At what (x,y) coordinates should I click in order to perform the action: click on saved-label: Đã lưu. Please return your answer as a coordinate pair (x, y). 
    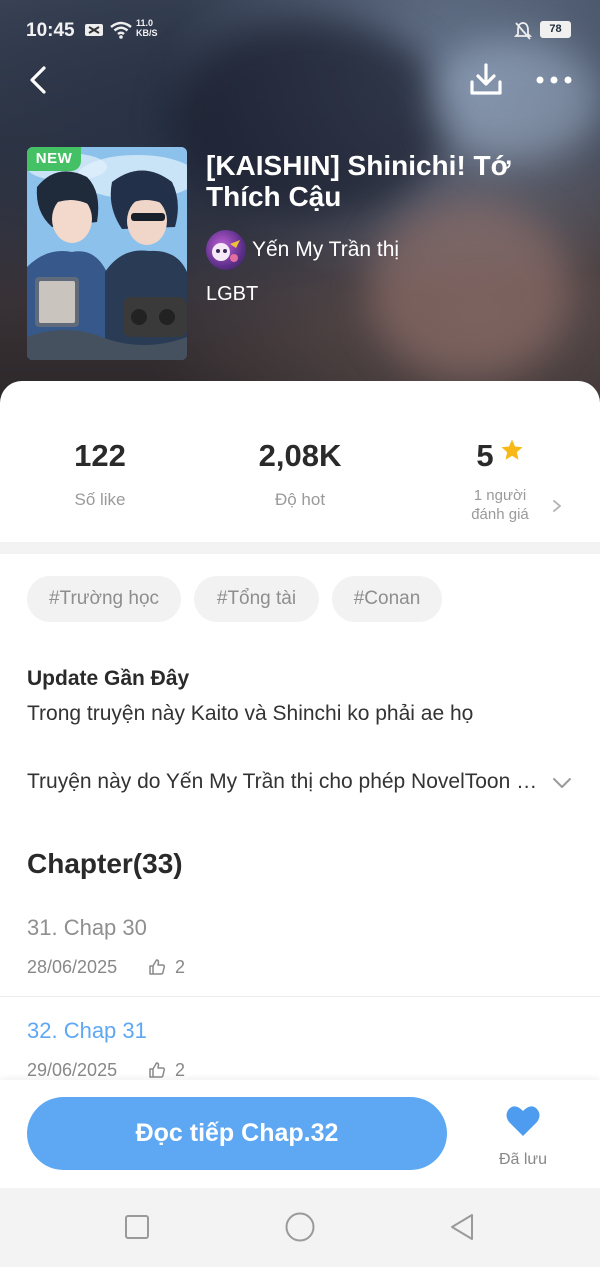
    Looking at the image, I should click on (523, 1160).